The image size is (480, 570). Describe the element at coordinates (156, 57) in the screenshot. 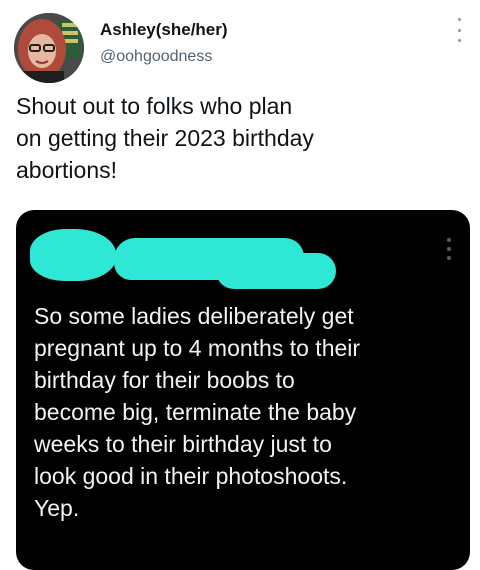

I see `author-handle: @oohgoodness` at that location.